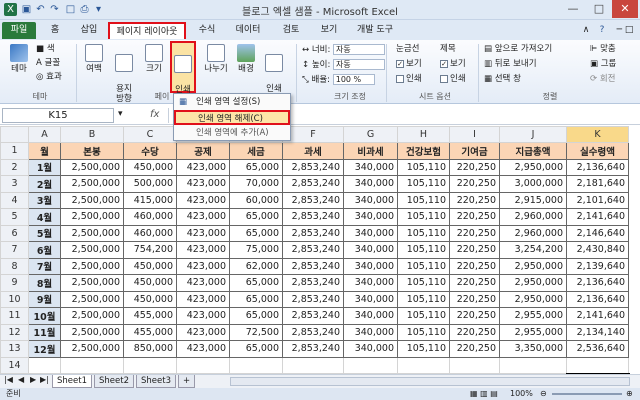 Image resolution: width=640 pixels, height=400 pixels. What do you see at coordinates (597, 151) in the screenshot?
I see `header-cell: 실수령액` at bounding box center [597, 151].